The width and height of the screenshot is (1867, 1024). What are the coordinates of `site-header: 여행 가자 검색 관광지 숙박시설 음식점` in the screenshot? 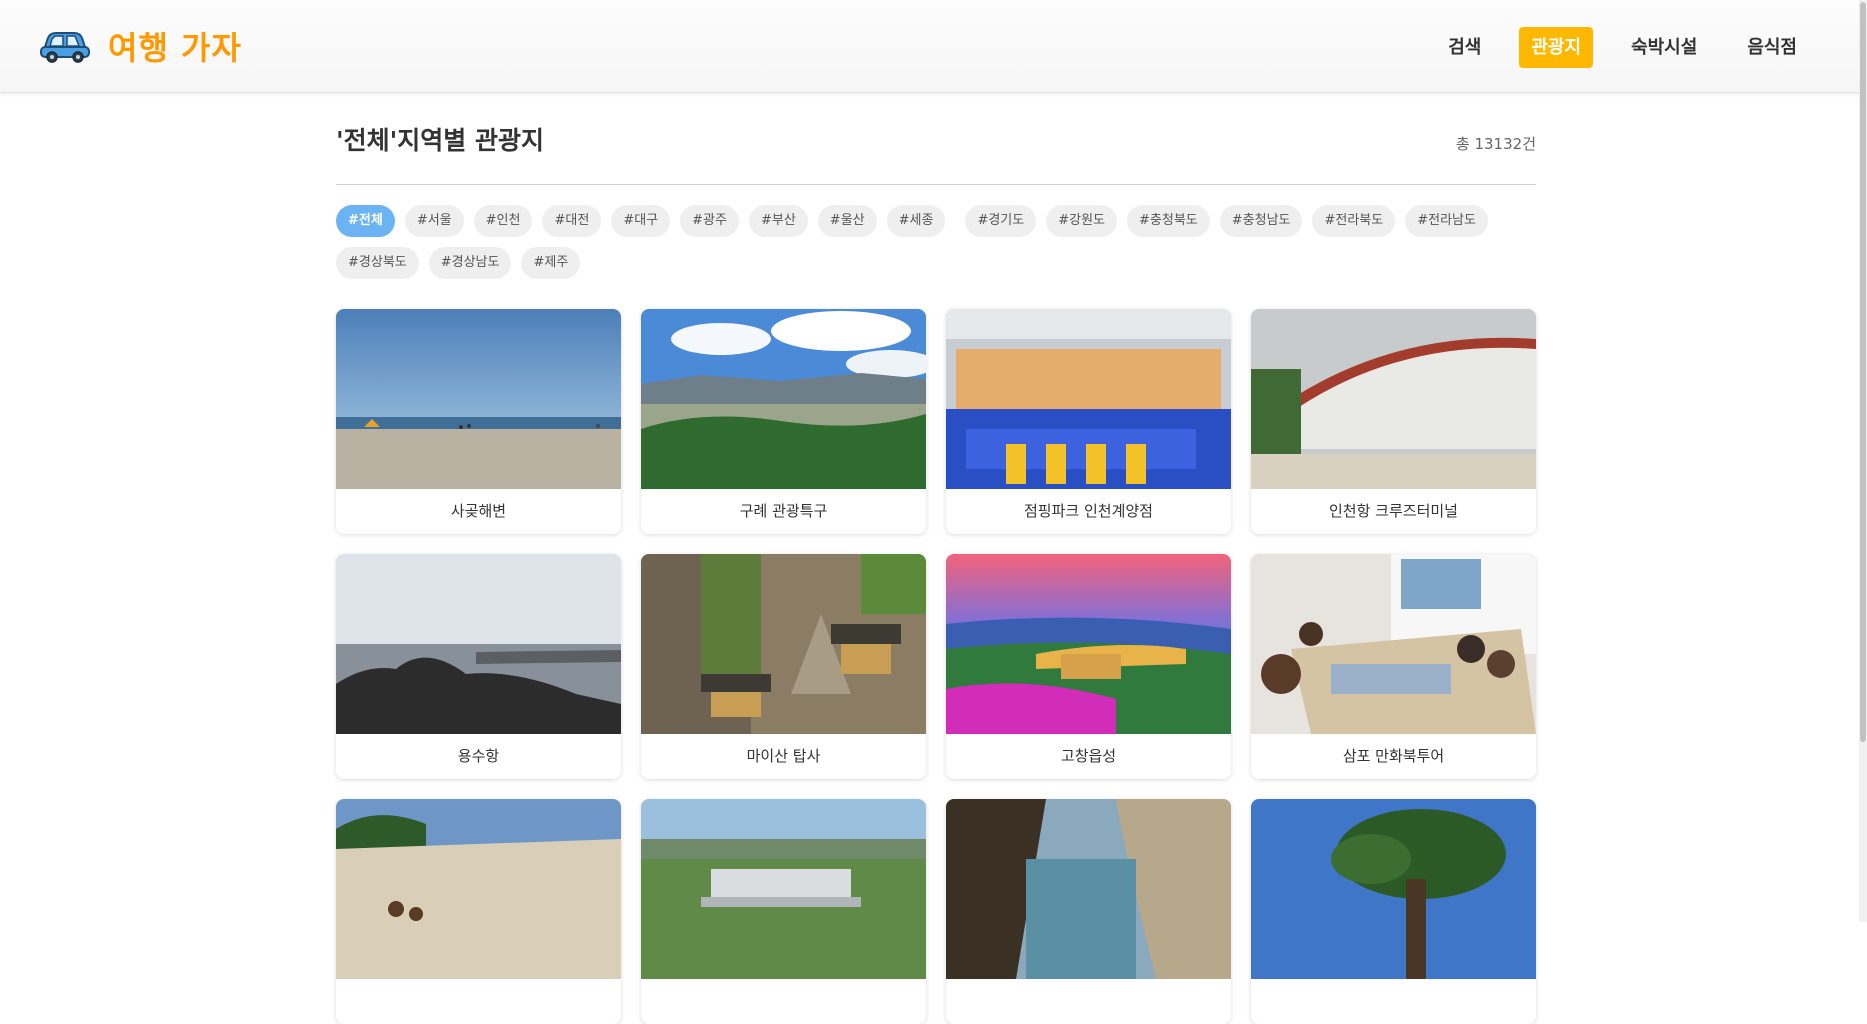 It's located at (933, 46).